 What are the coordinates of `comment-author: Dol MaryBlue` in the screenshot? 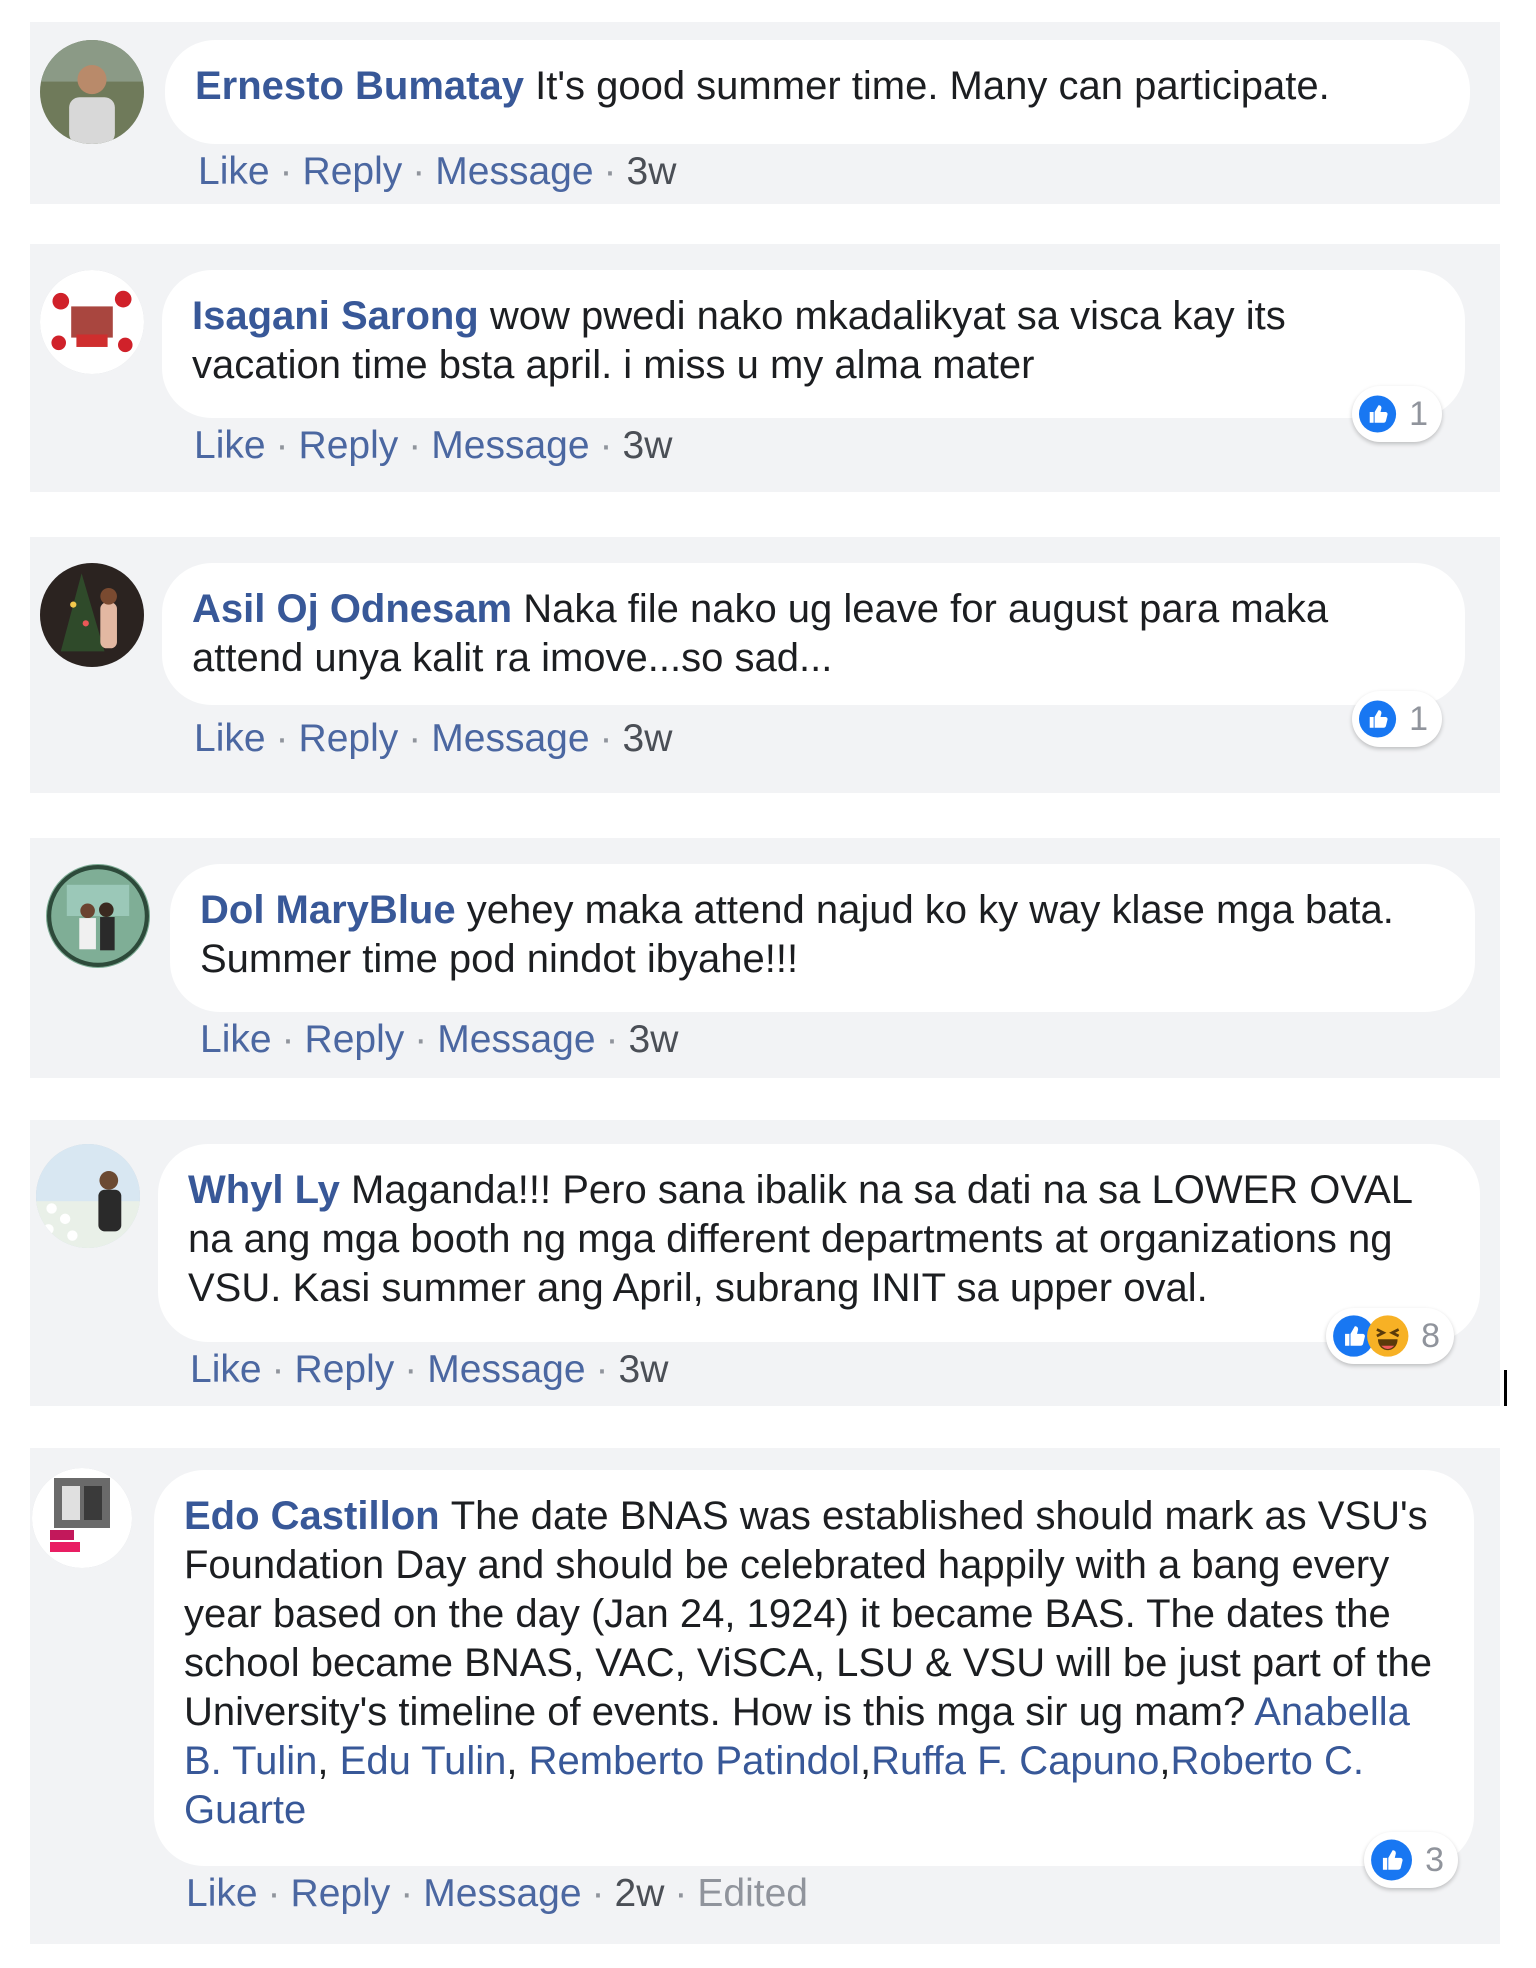 It's located at (333, 910).